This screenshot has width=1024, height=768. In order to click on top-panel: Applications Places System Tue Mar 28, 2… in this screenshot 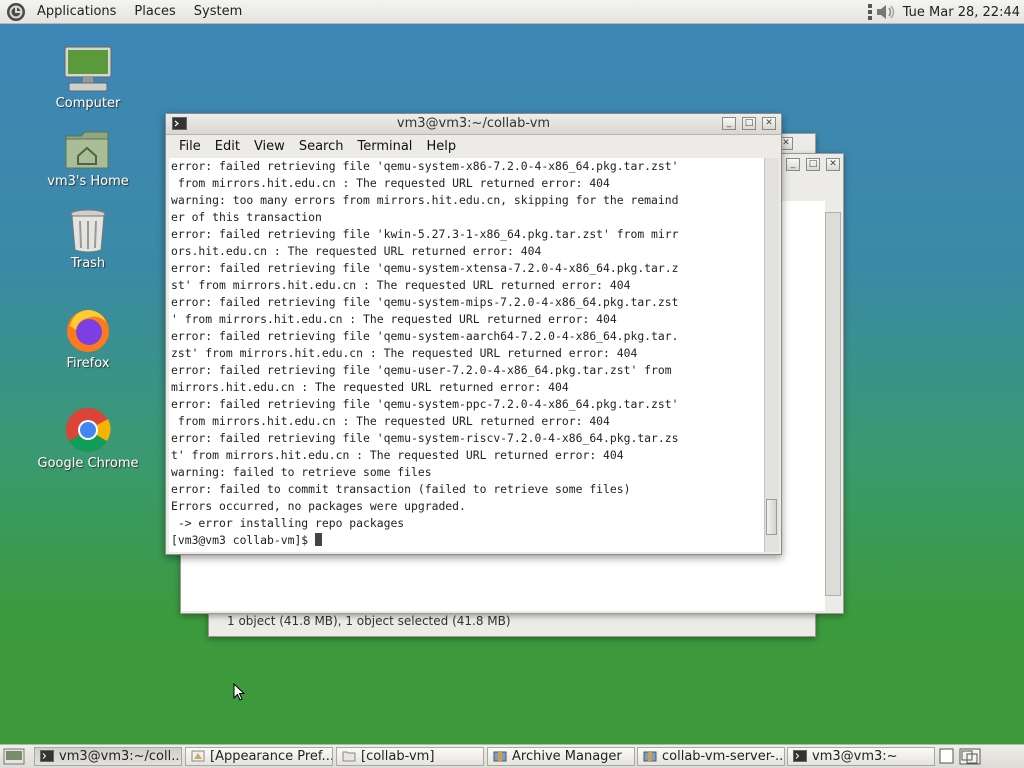, I will do `click(512, 12)`.